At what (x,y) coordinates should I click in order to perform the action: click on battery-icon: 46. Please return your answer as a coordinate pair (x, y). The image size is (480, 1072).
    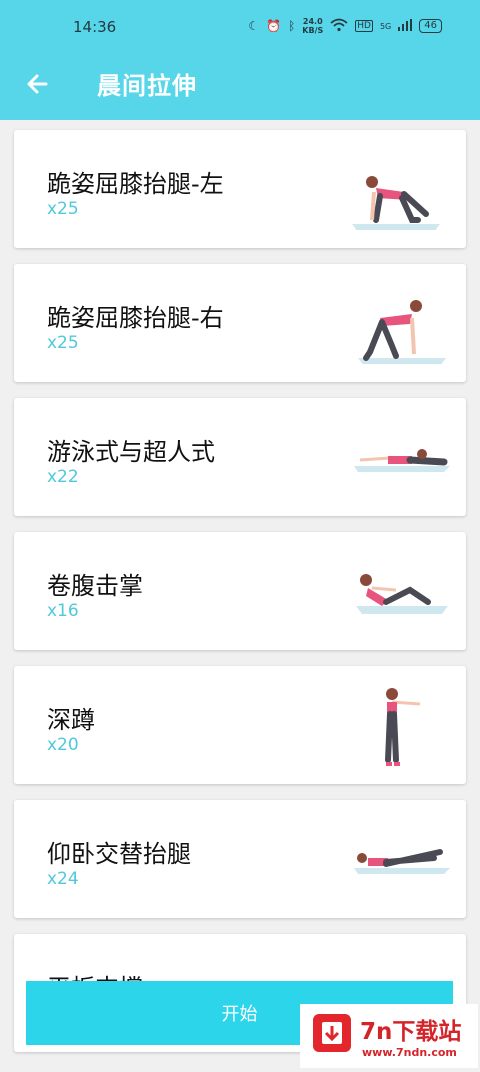
    Looking at the image, I should click on (430, 26).